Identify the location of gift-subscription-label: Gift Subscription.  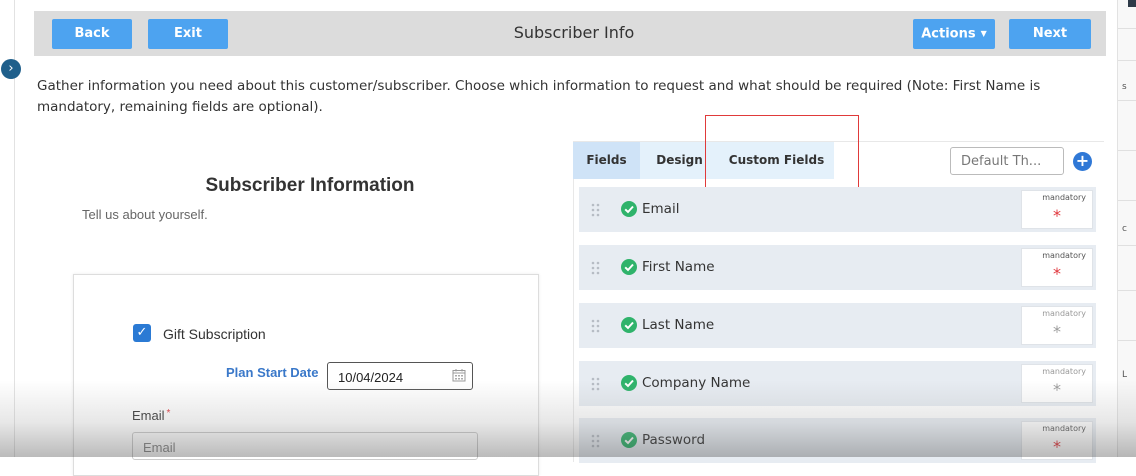
(214, 334).